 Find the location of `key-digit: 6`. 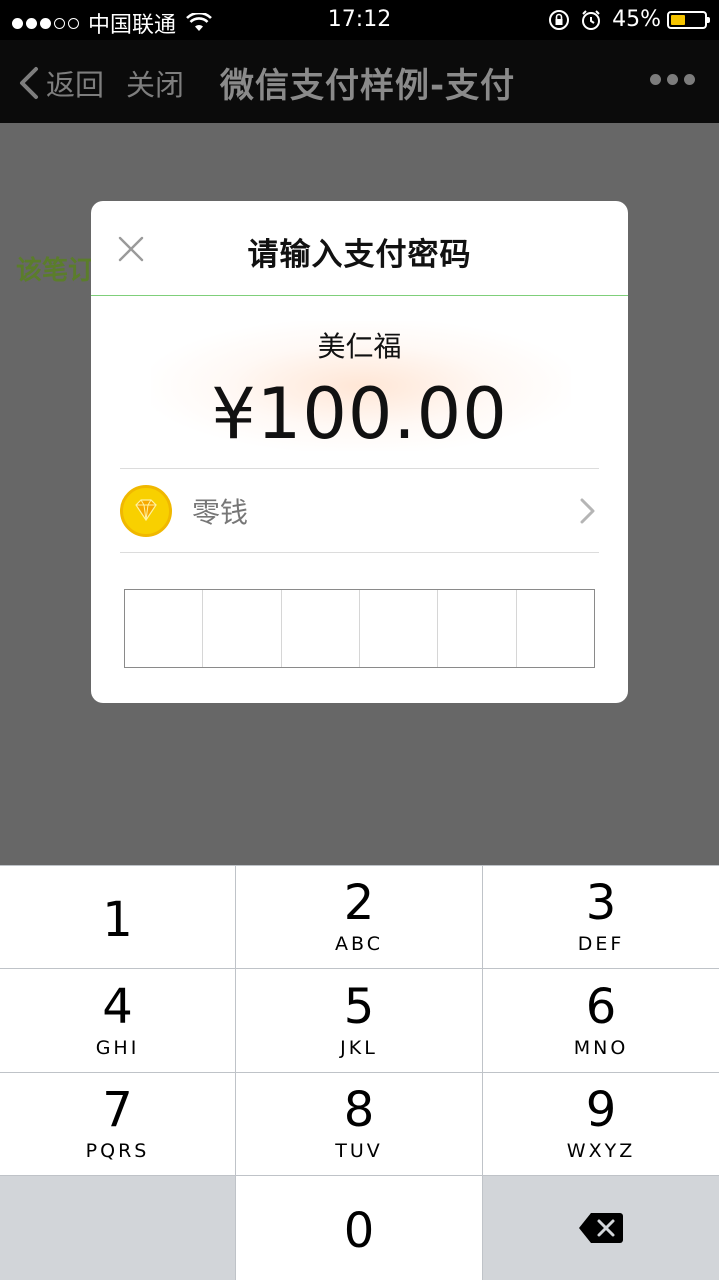

key-digit: 6 is located at coordinates (601, 1006).